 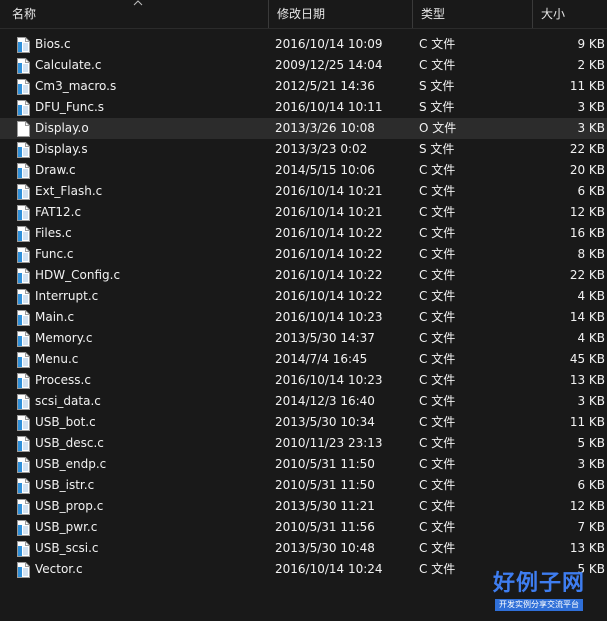 I want to click on file-name: USB_bot.c, so click(x=65, y=422).